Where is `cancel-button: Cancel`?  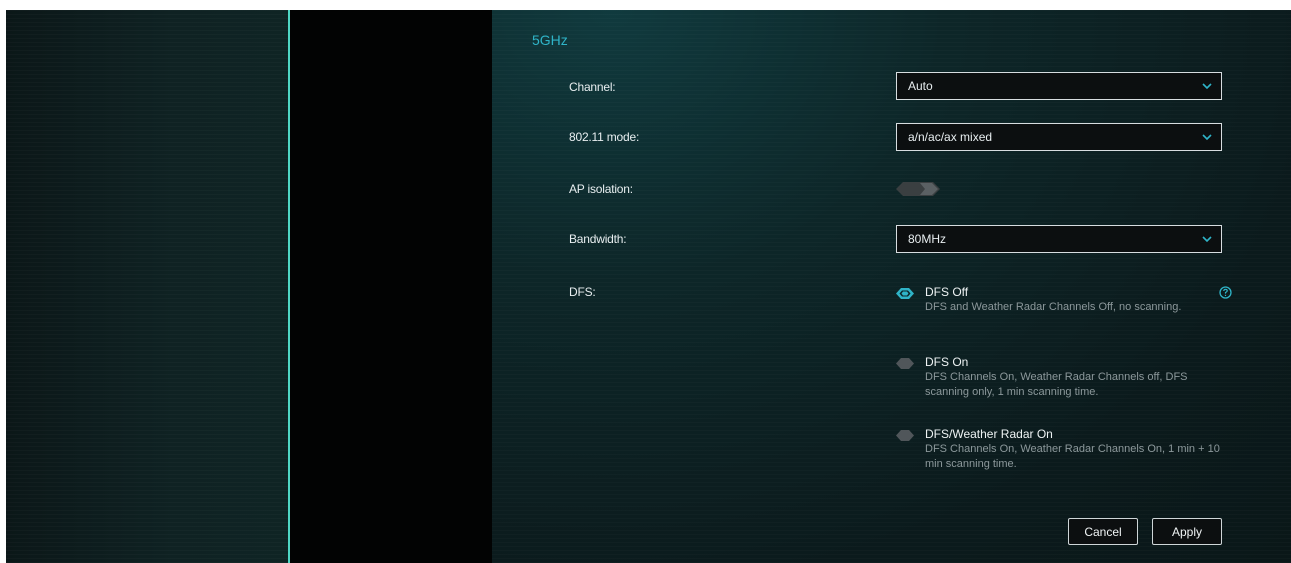
cancel-button: Cancel is located at coordinates (1103, 531).